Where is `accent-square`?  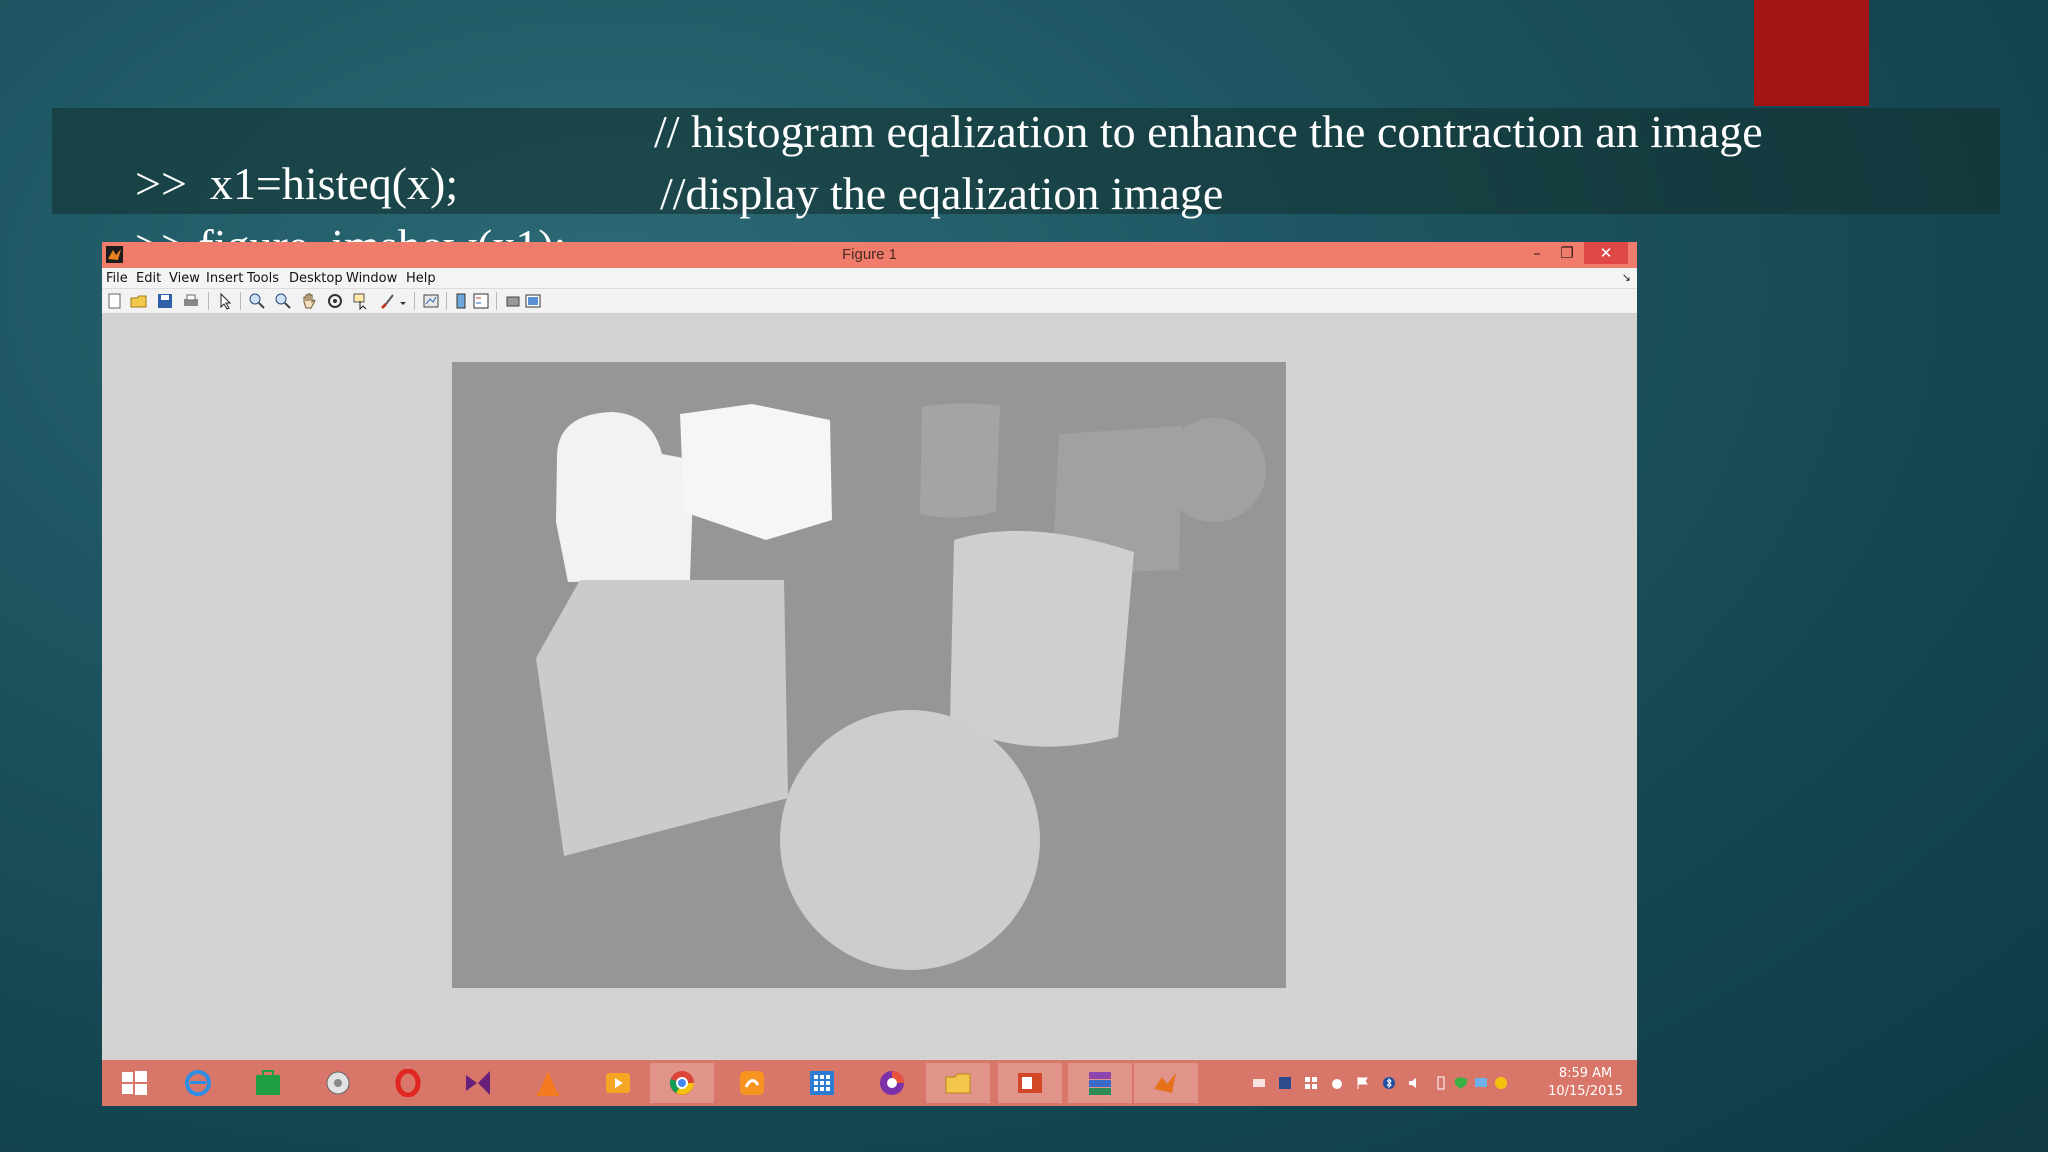
accent-square is located at coordinates (1811, 53).